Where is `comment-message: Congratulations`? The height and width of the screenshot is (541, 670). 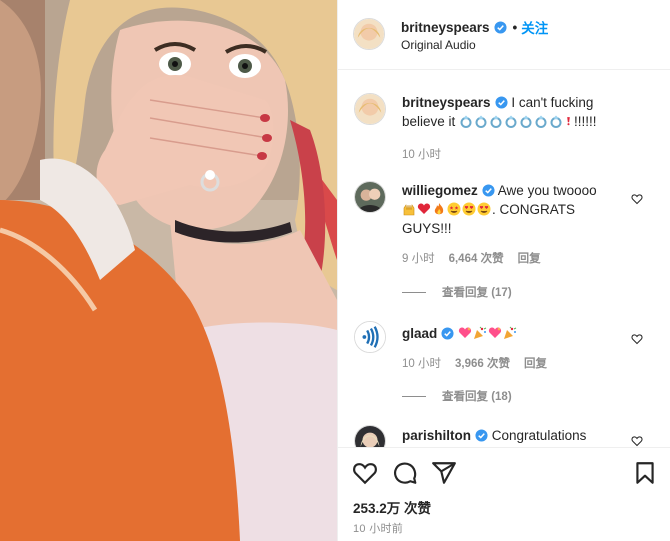
comment-message: Congratulations is located at coordinates (539, 435).